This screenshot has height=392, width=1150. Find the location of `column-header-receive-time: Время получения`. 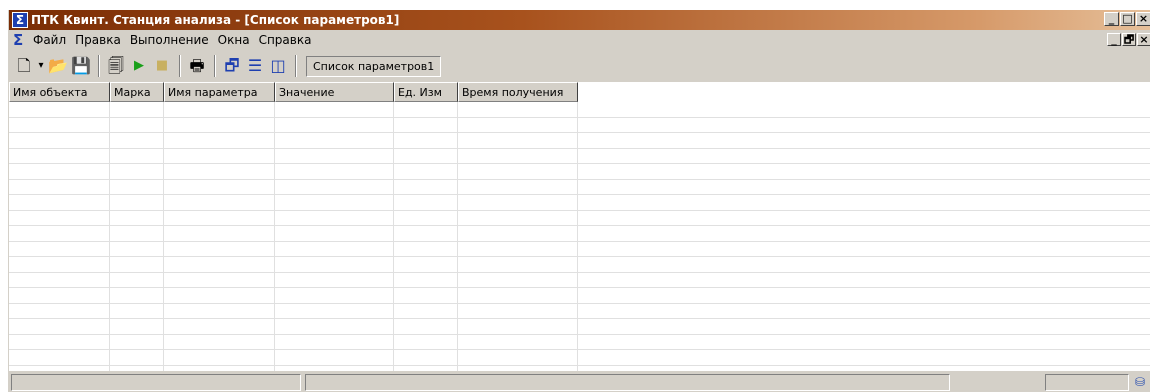

column-header-receive-time: Время получения is located at coordinates (518, 92).